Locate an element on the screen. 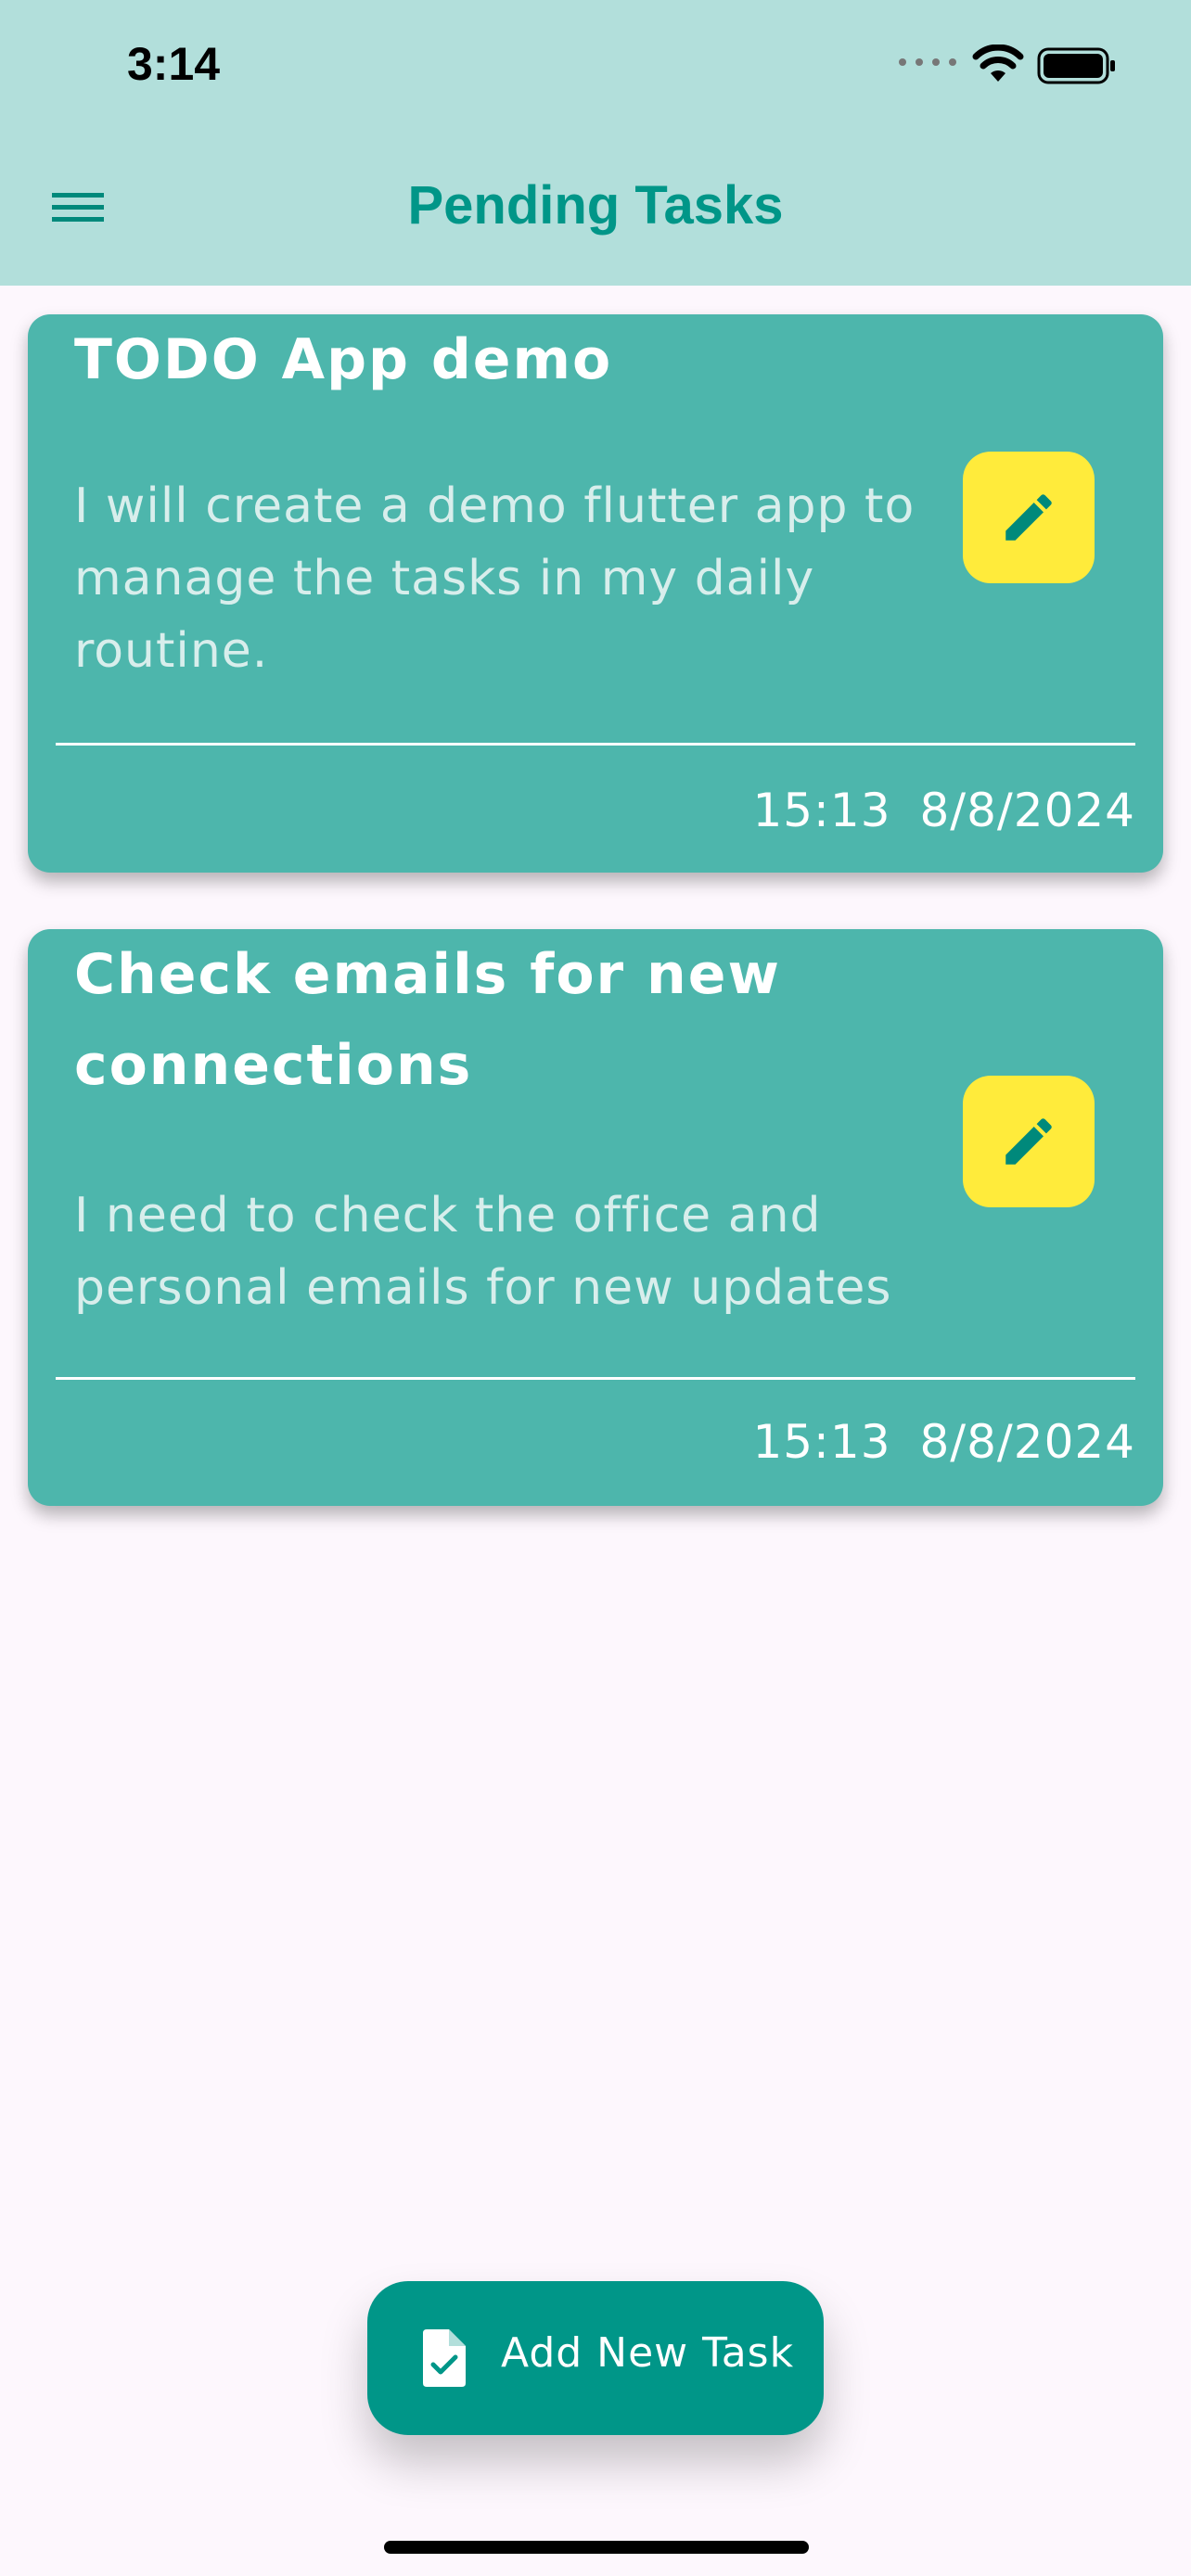 This screenshot has width=1191, height=2576. wifi-icon is located at coordinates (998, 64).